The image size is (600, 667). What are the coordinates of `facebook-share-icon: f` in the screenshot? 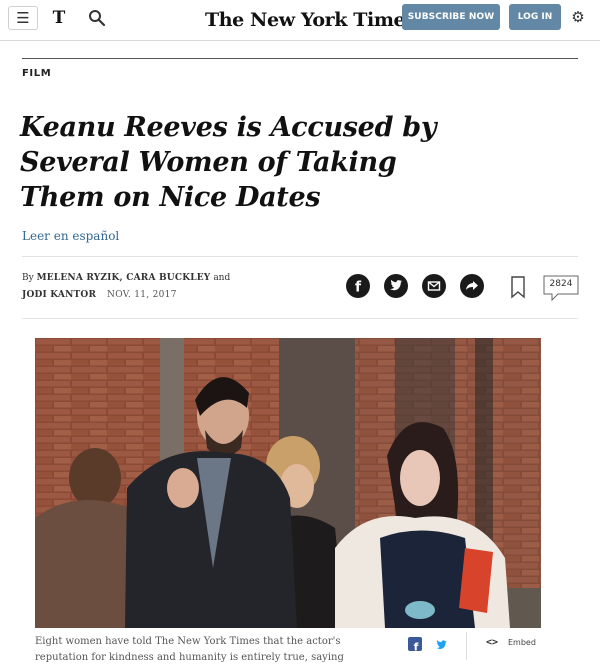 It's located at (415, 645).